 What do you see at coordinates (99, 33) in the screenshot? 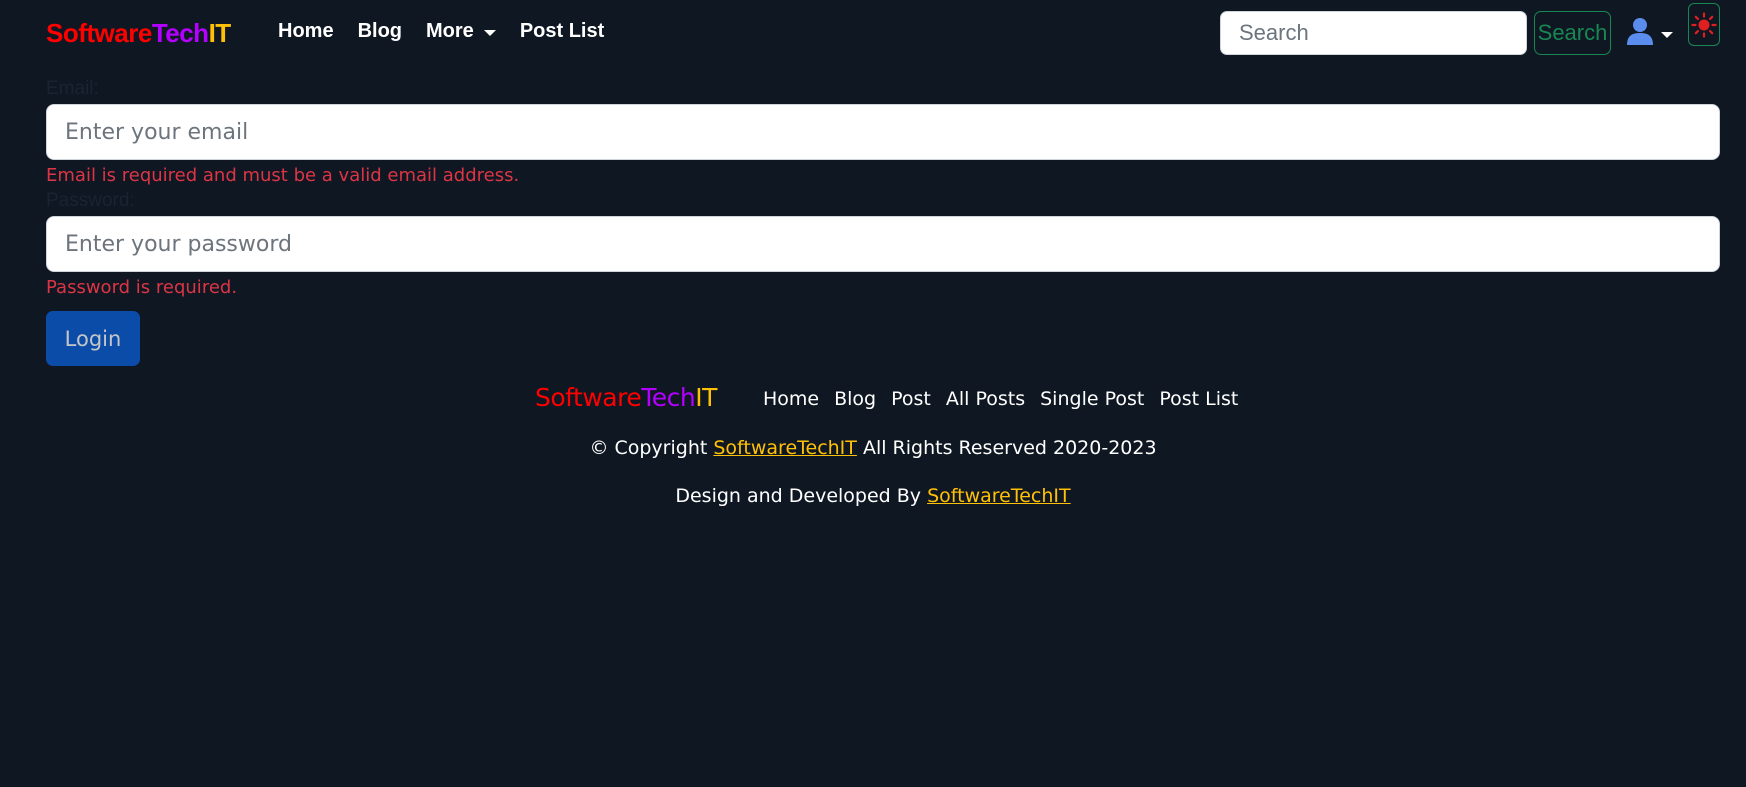
I see `brand-software: Software` at bounding box center [99, 33].